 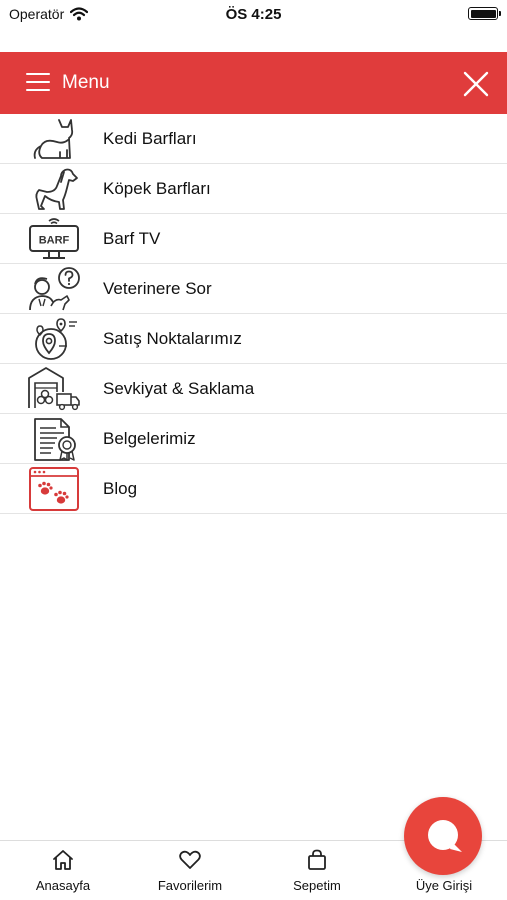 I want to click on tab-anasayfa: Anasayfa, so click(x=63, y=870).